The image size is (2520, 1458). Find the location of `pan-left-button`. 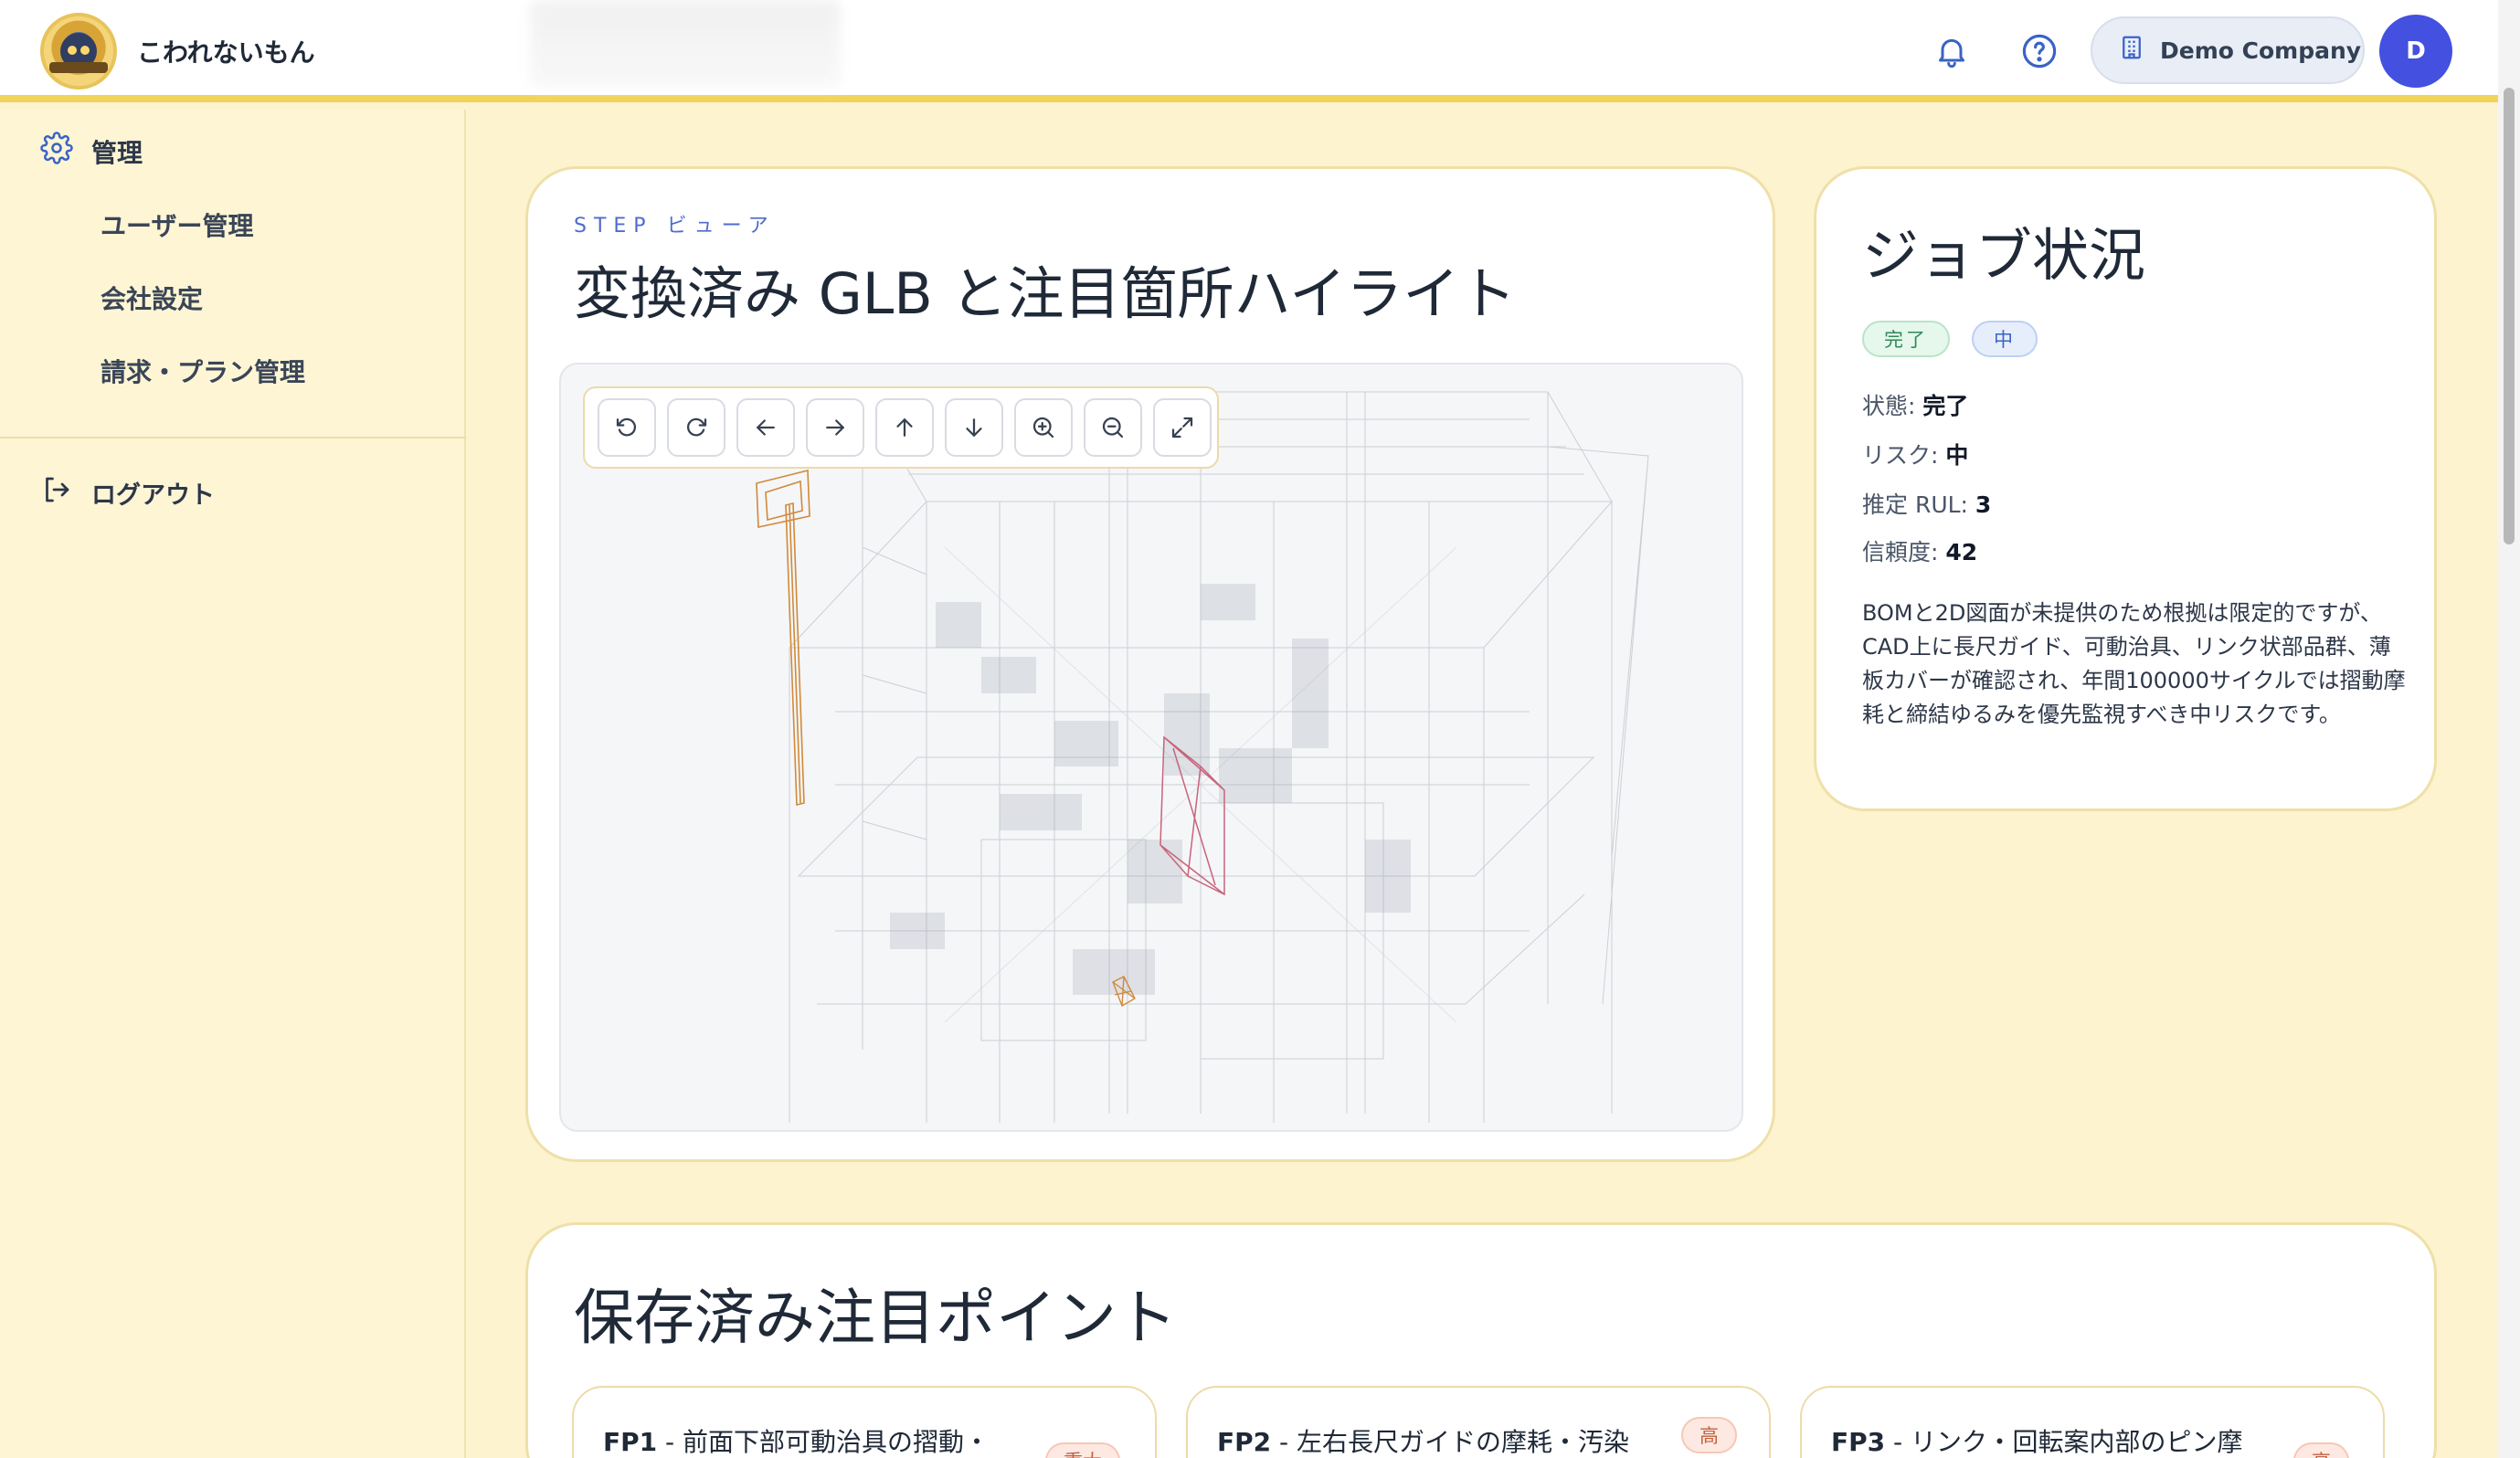

pan-left-button is located at coordinates (766, 427).